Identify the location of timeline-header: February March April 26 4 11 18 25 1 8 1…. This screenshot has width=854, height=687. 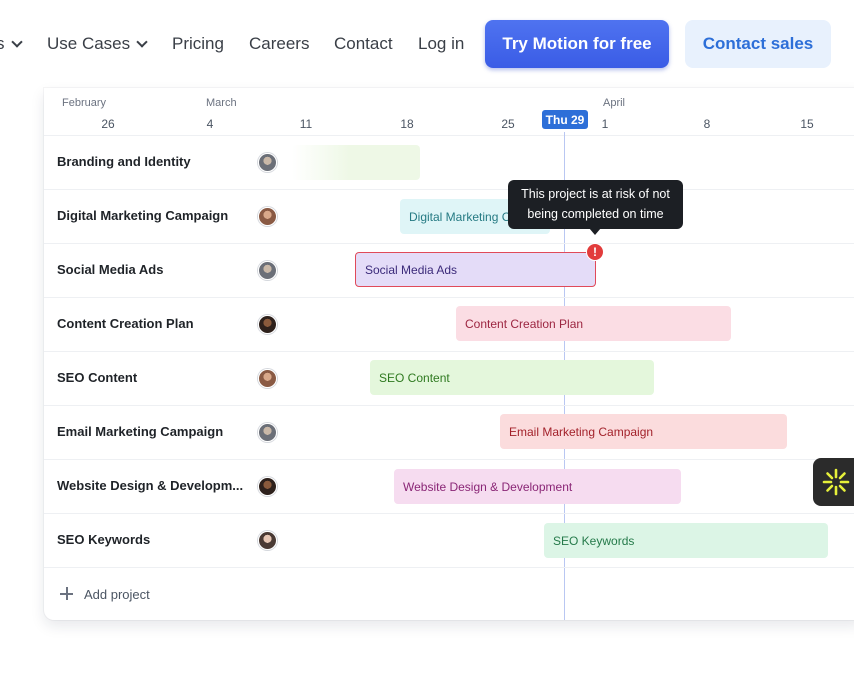
(449, 112).